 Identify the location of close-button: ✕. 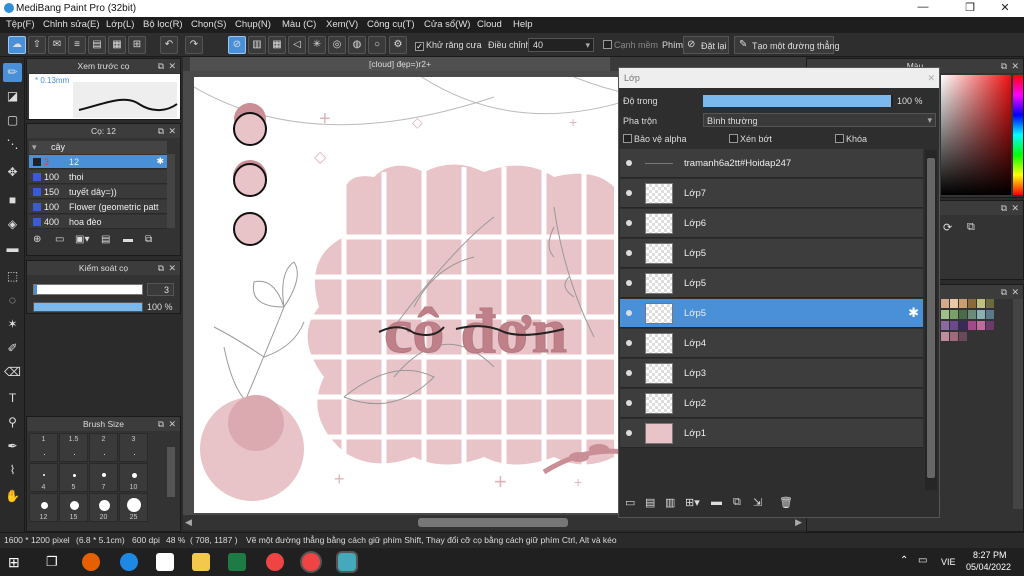
(1005, 7).